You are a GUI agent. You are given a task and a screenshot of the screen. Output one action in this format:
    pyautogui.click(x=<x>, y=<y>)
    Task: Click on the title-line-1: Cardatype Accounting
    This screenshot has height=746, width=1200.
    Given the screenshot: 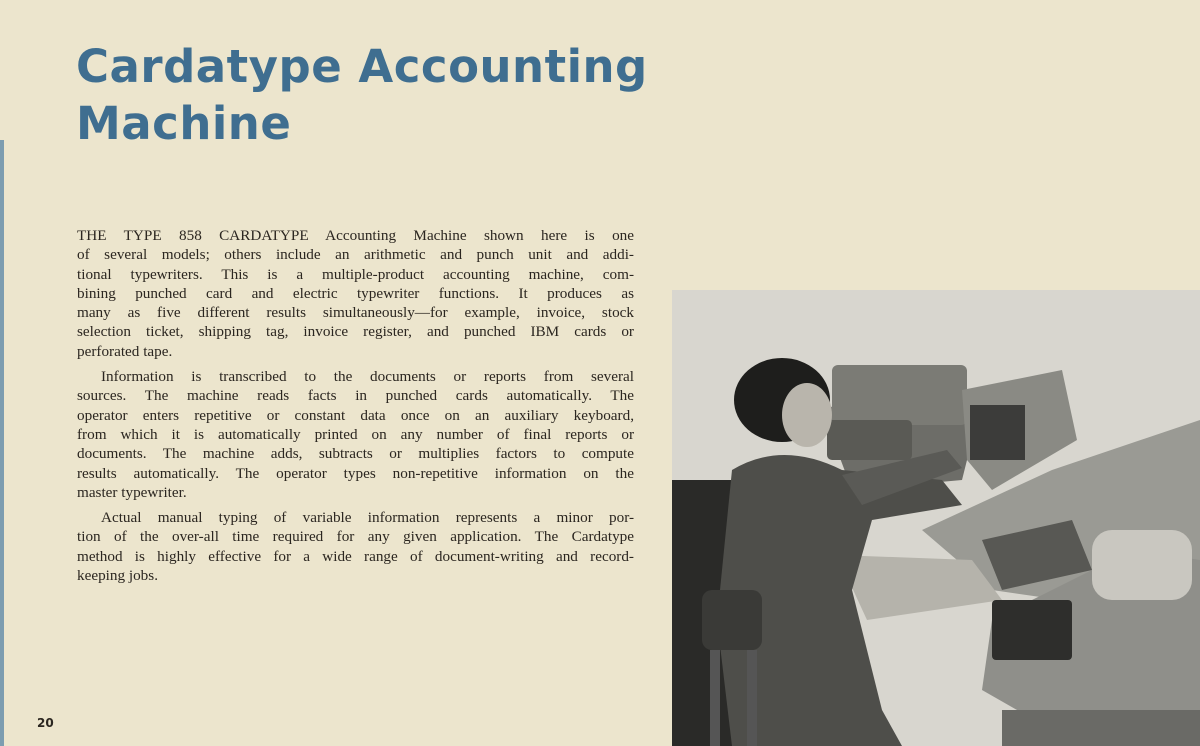 What is the action you would take?
    pyautogui.click(x=362, y=66)
    